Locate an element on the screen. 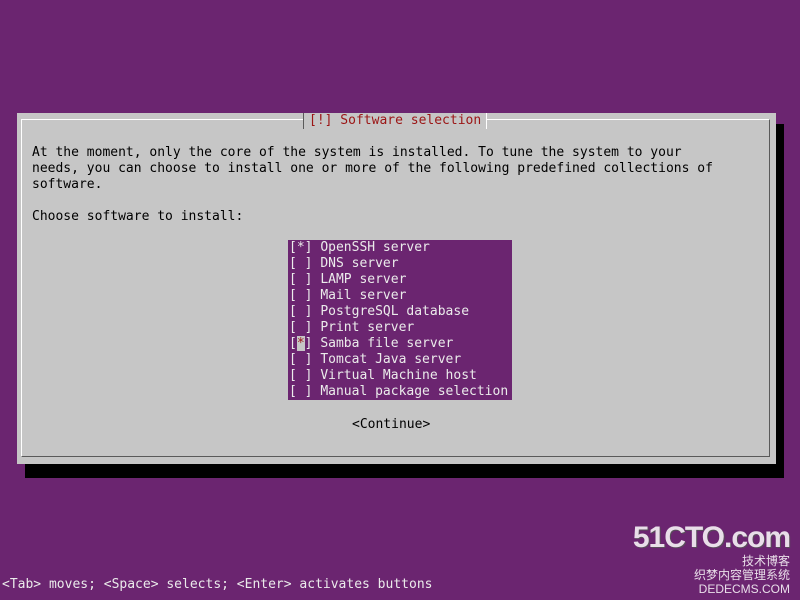 This screenshot has height=600, width=800. description-line-3: software. is located at coordinates (67, 184).